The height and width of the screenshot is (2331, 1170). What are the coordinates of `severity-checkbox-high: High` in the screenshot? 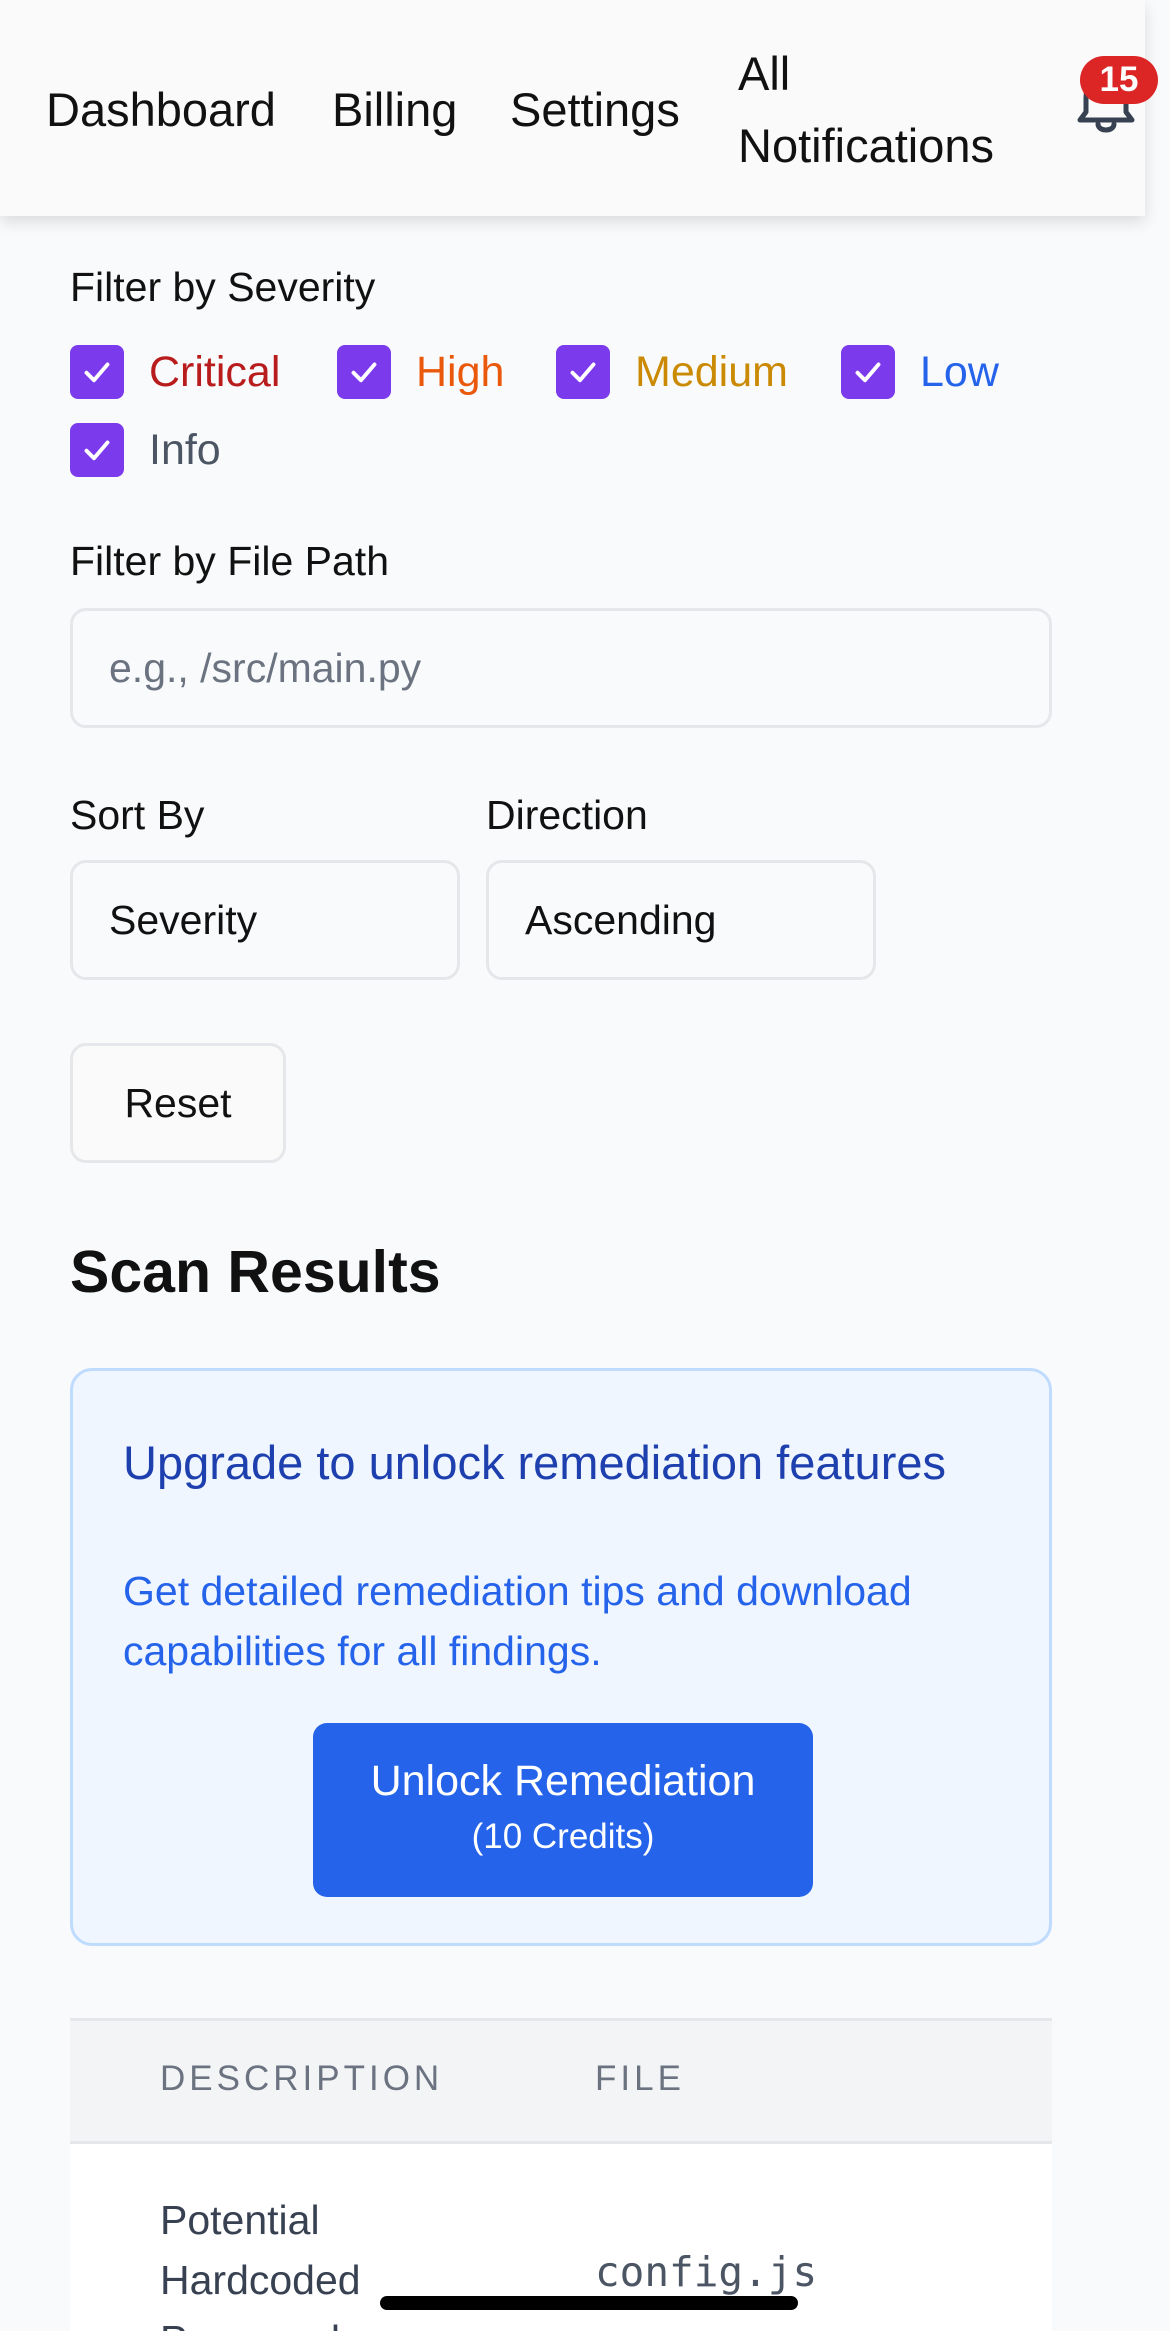 It's located at (420, 372).